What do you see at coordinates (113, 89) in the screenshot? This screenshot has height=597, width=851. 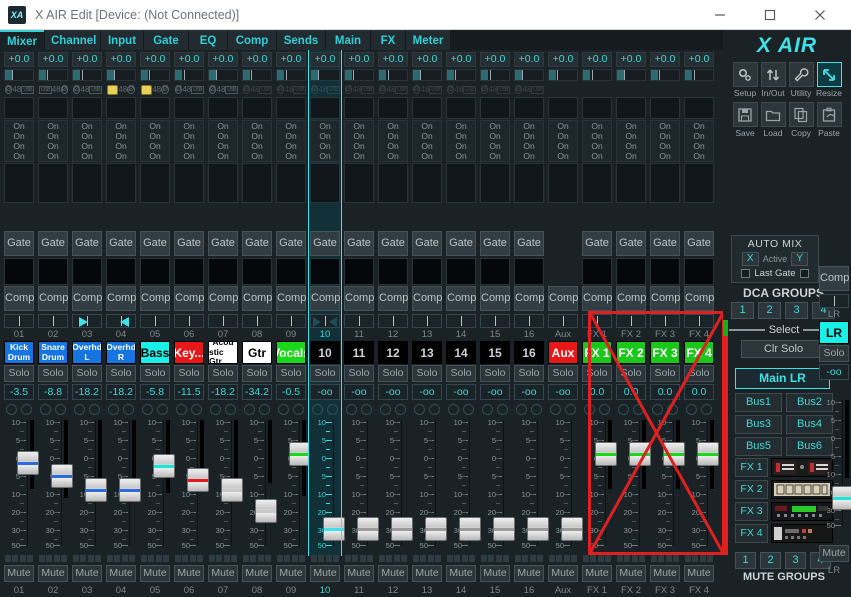 I see `link-icon` at bounding box center [113, 89].